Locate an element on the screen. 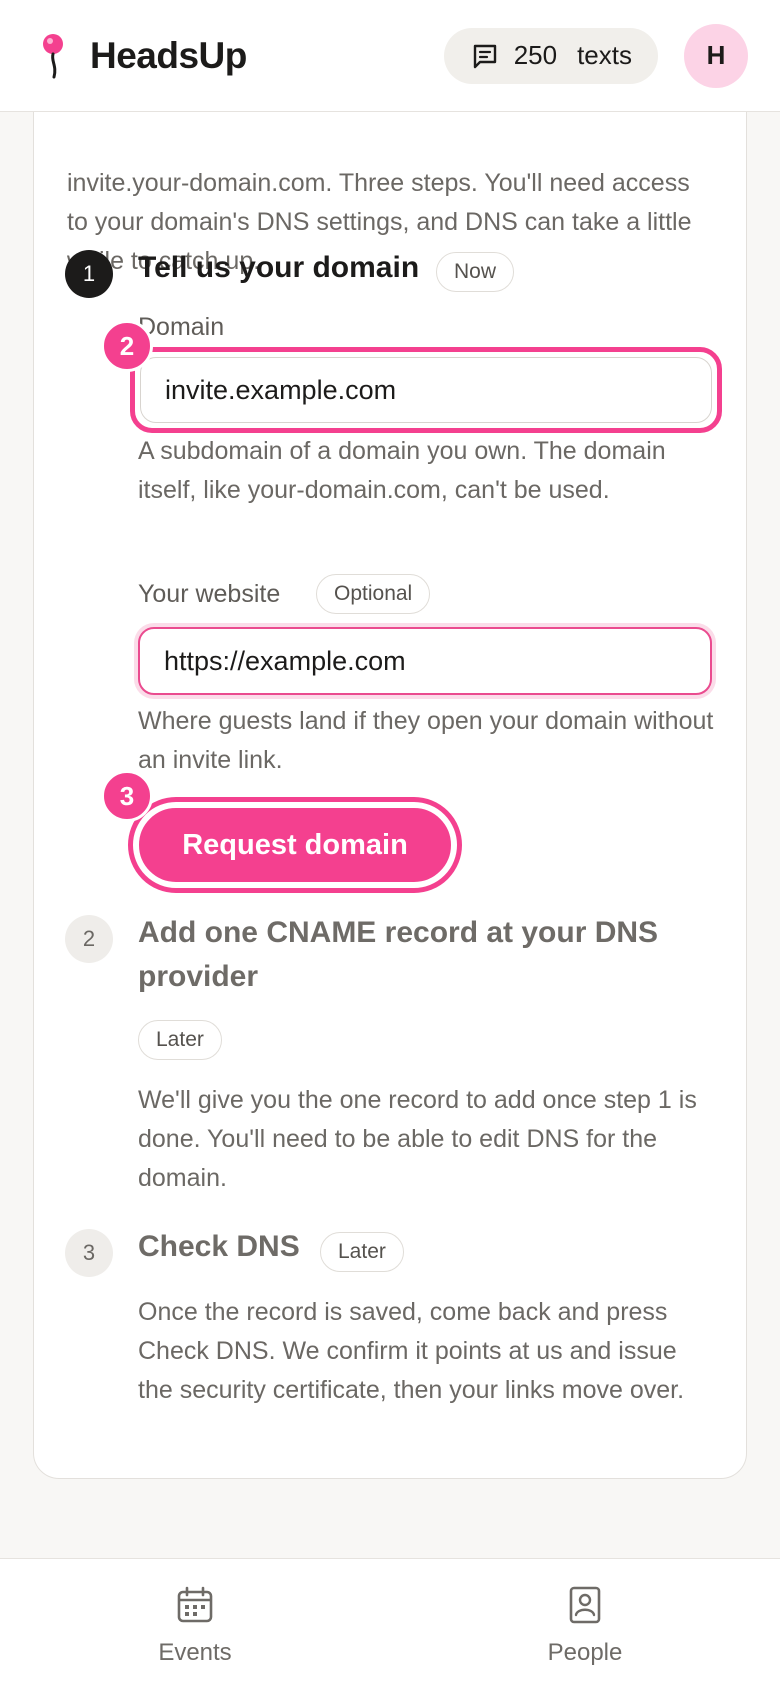  nav-events: Events is located at coordinates (195, 1626).